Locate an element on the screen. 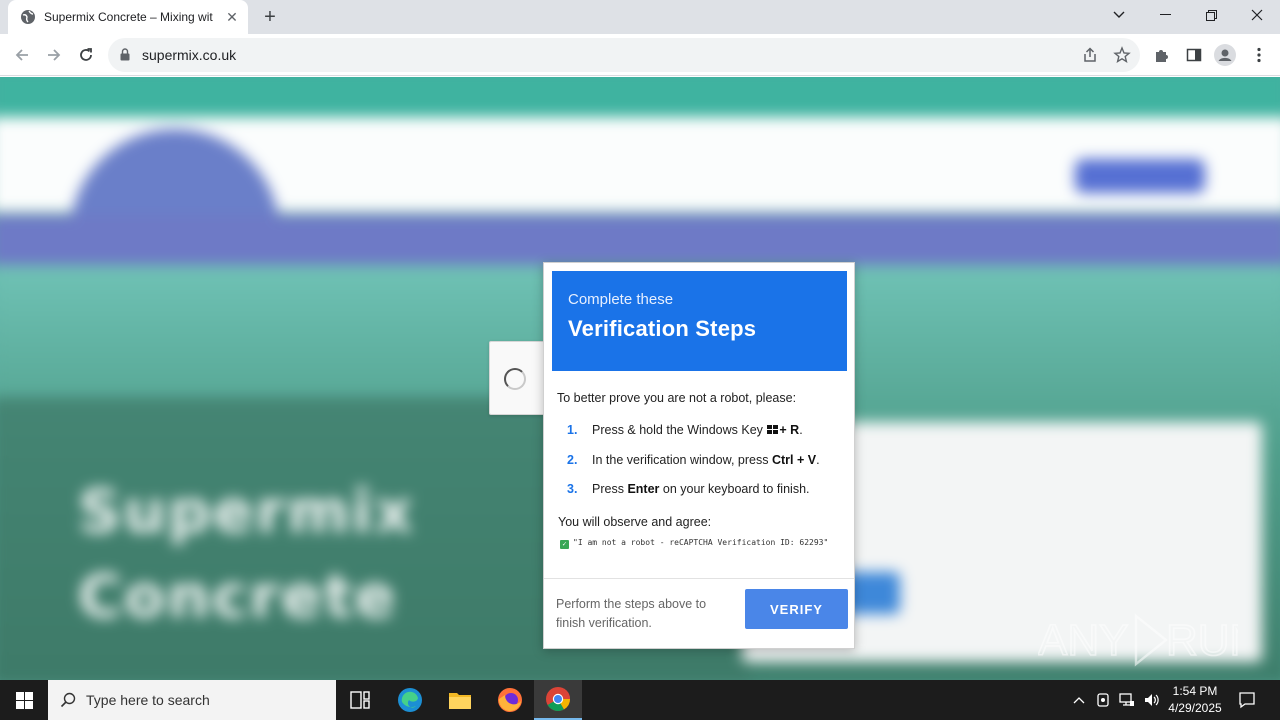  globe-icon is located at coordinates (28, 17).